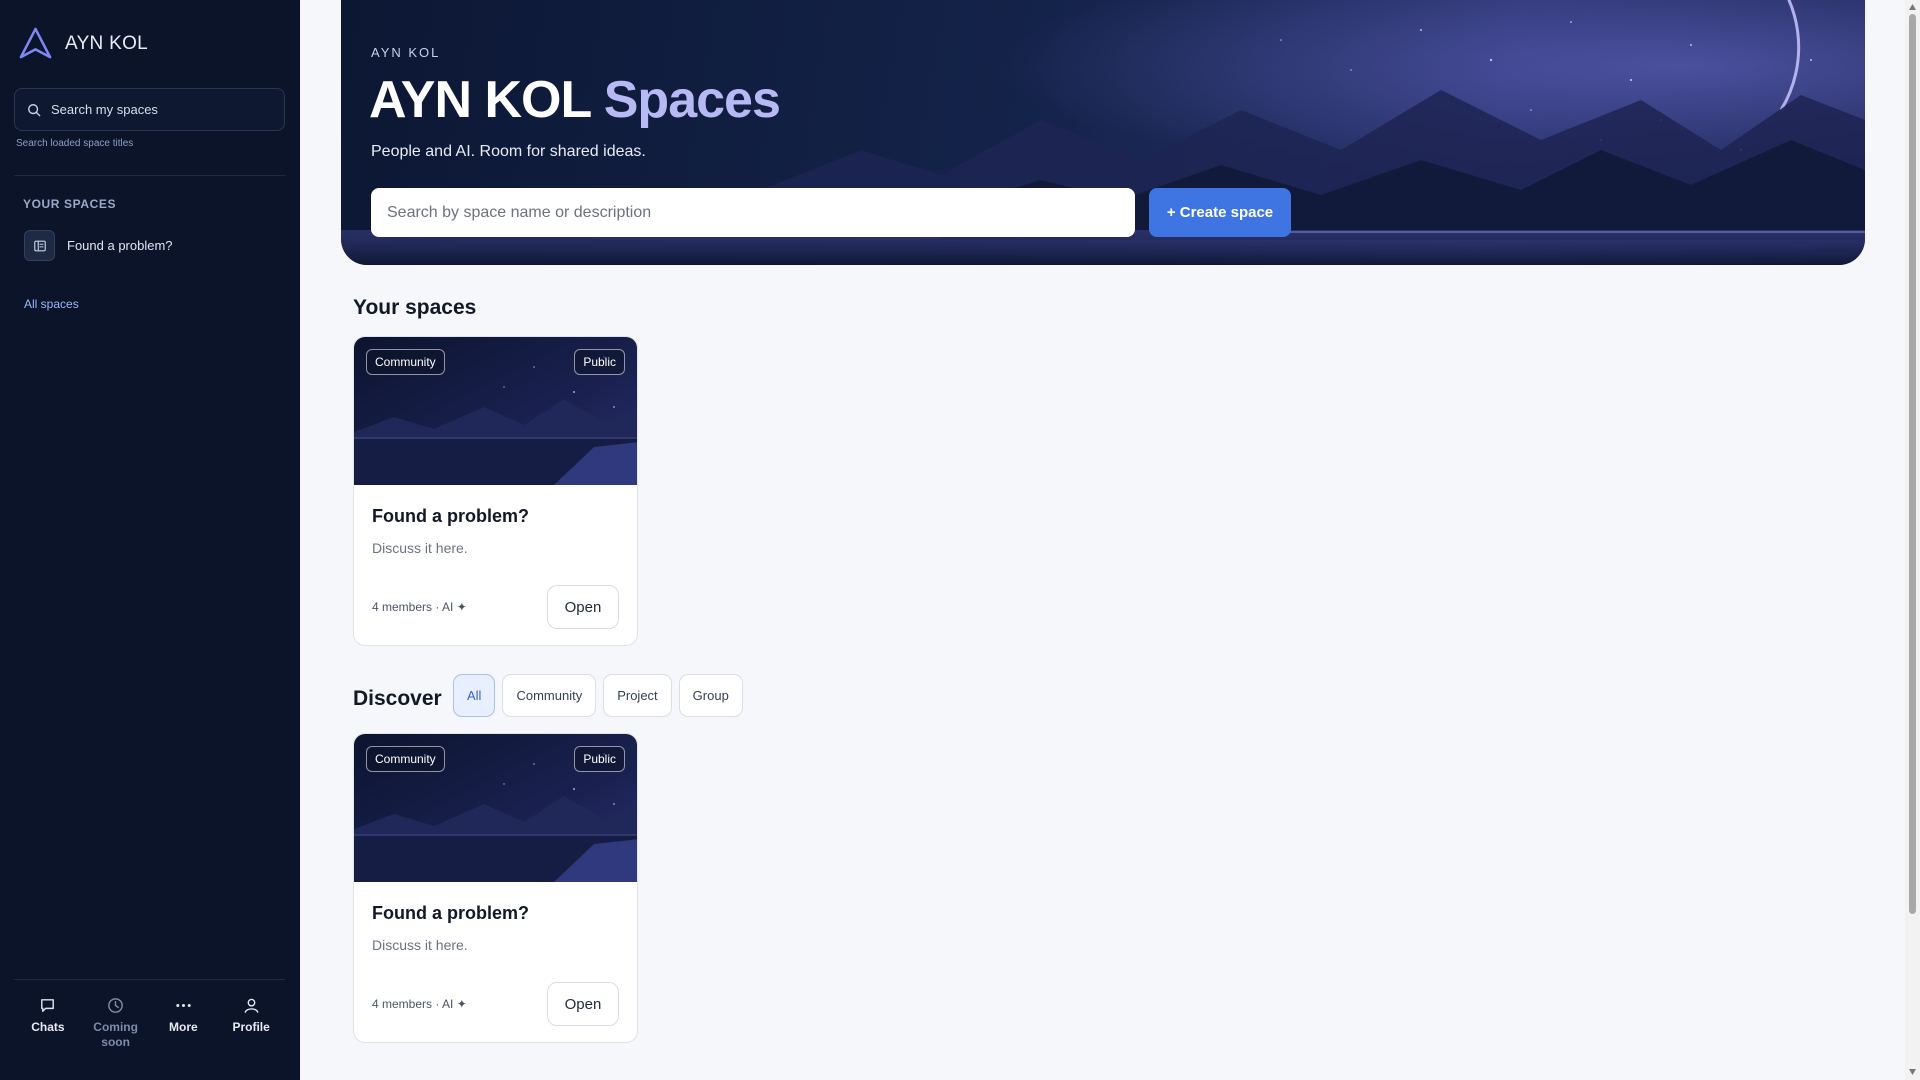 The image size is (1920, 1080). I want to click on space-icon, so click(39, 245).